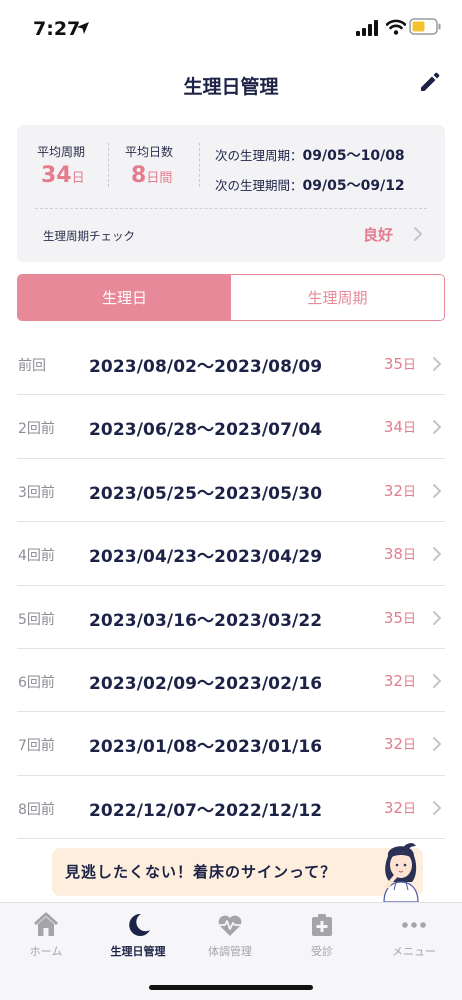 Image resolution: width=462 pixels, height=1000 pixels. Describe the element at coordinates (231, 208) in the screenshot. I see `summary-divider` at that location.